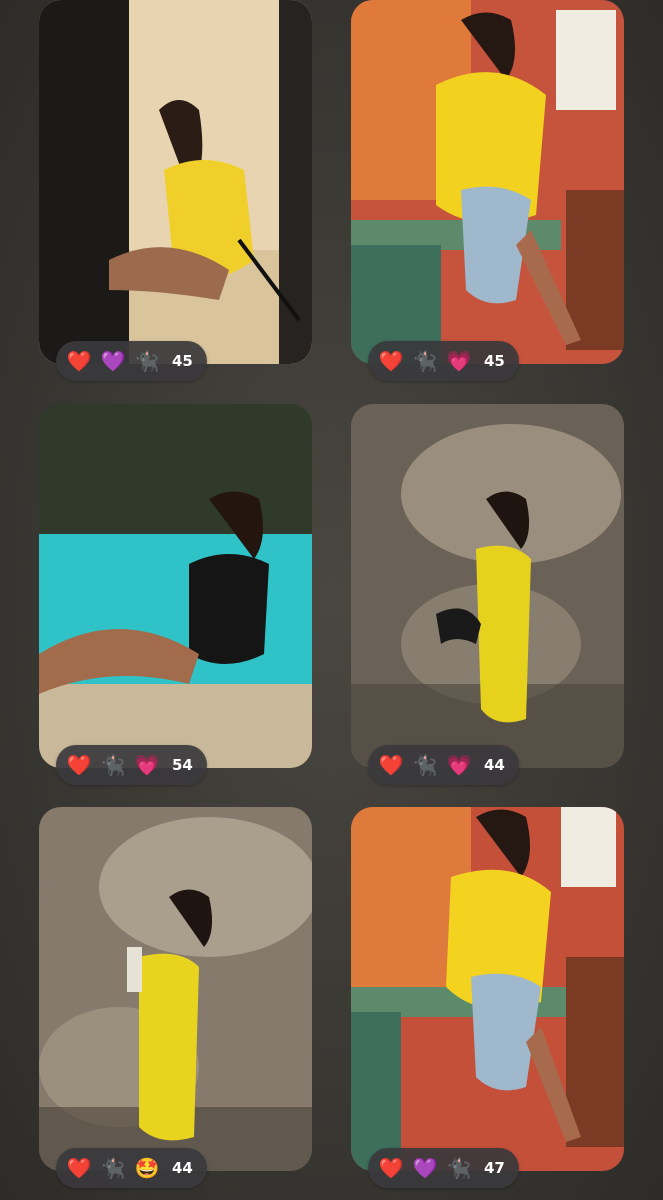 The image size is (663, 1200). I want to click on photo-card: ❤️ 🐈‍⬛ 💗 44, so click(487, 594).